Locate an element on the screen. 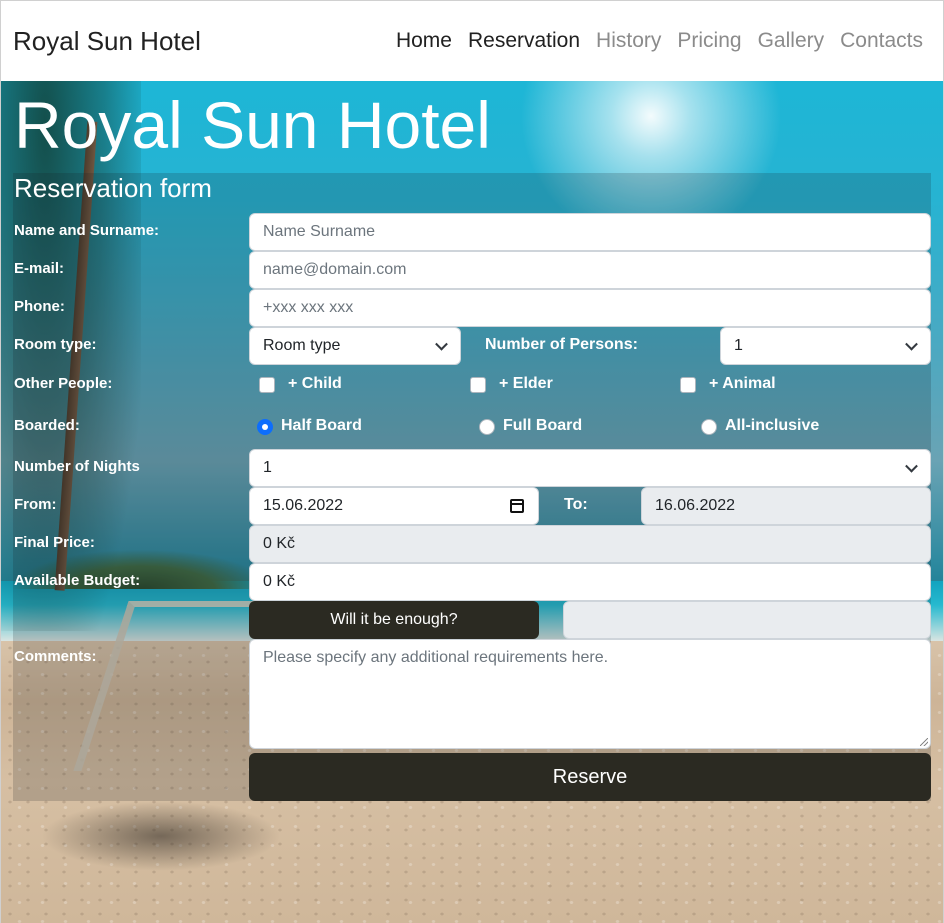  final-price-label: Final Price: is located at coordinates (54, 542).